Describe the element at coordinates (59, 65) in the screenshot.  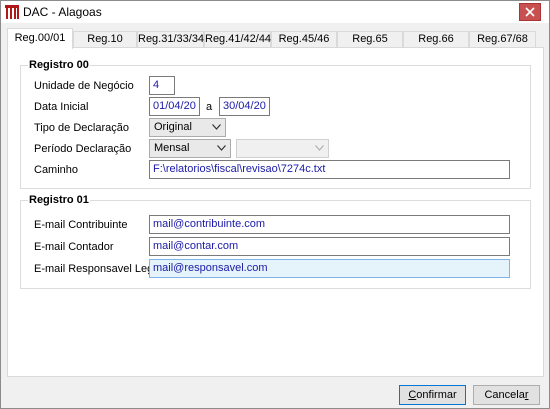
I see `registro-00-title: Registro 00` at that location.